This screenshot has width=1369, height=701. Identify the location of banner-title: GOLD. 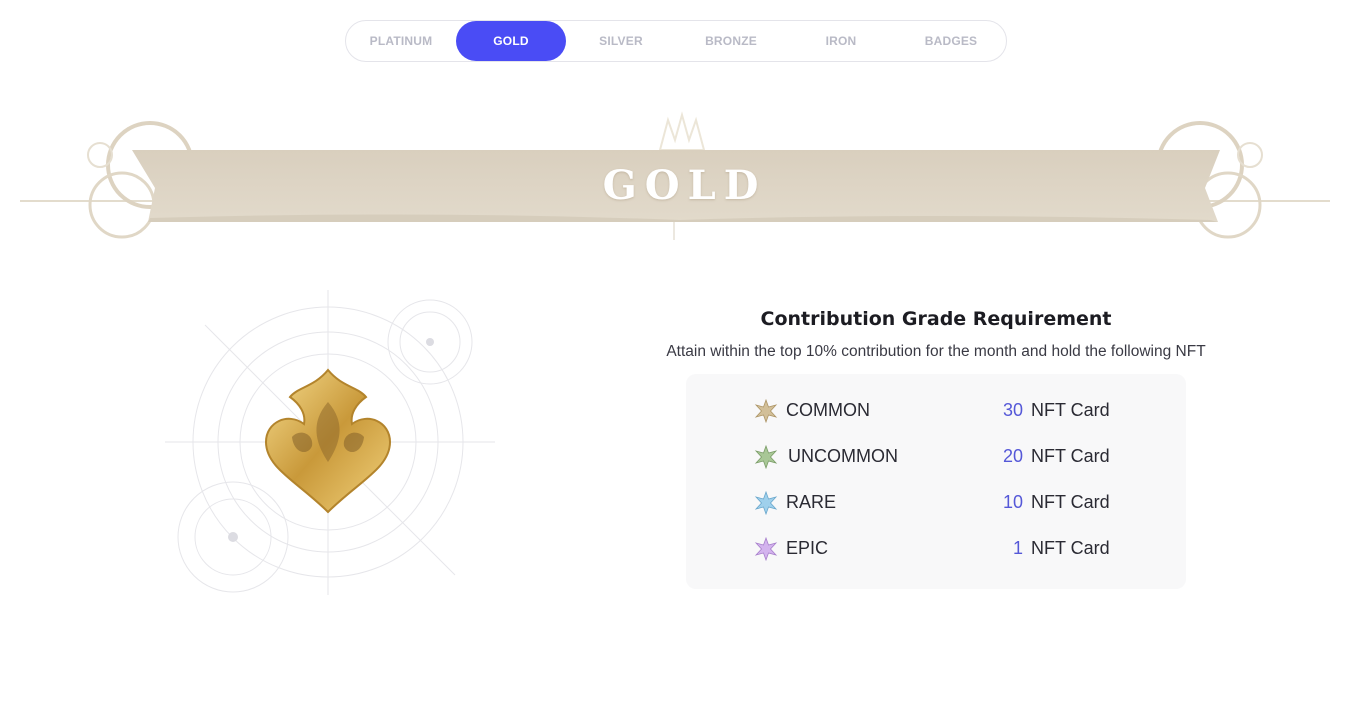
(684, 185).